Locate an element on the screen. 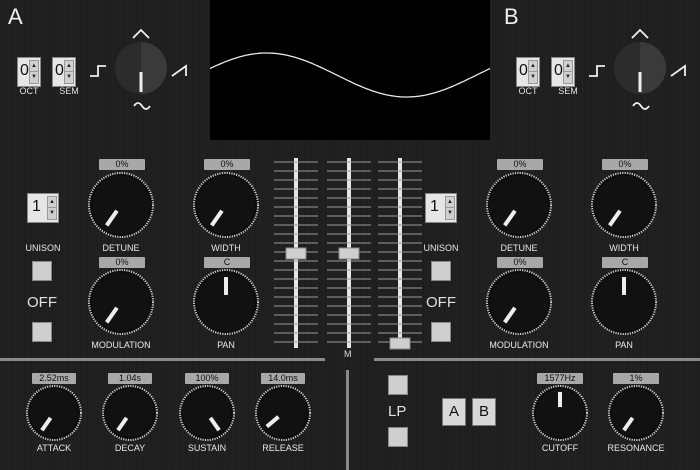 The width and height of the screenshot is (700, 470). osc-b-modulation-value: 0% is located at coordinates (520, 262).